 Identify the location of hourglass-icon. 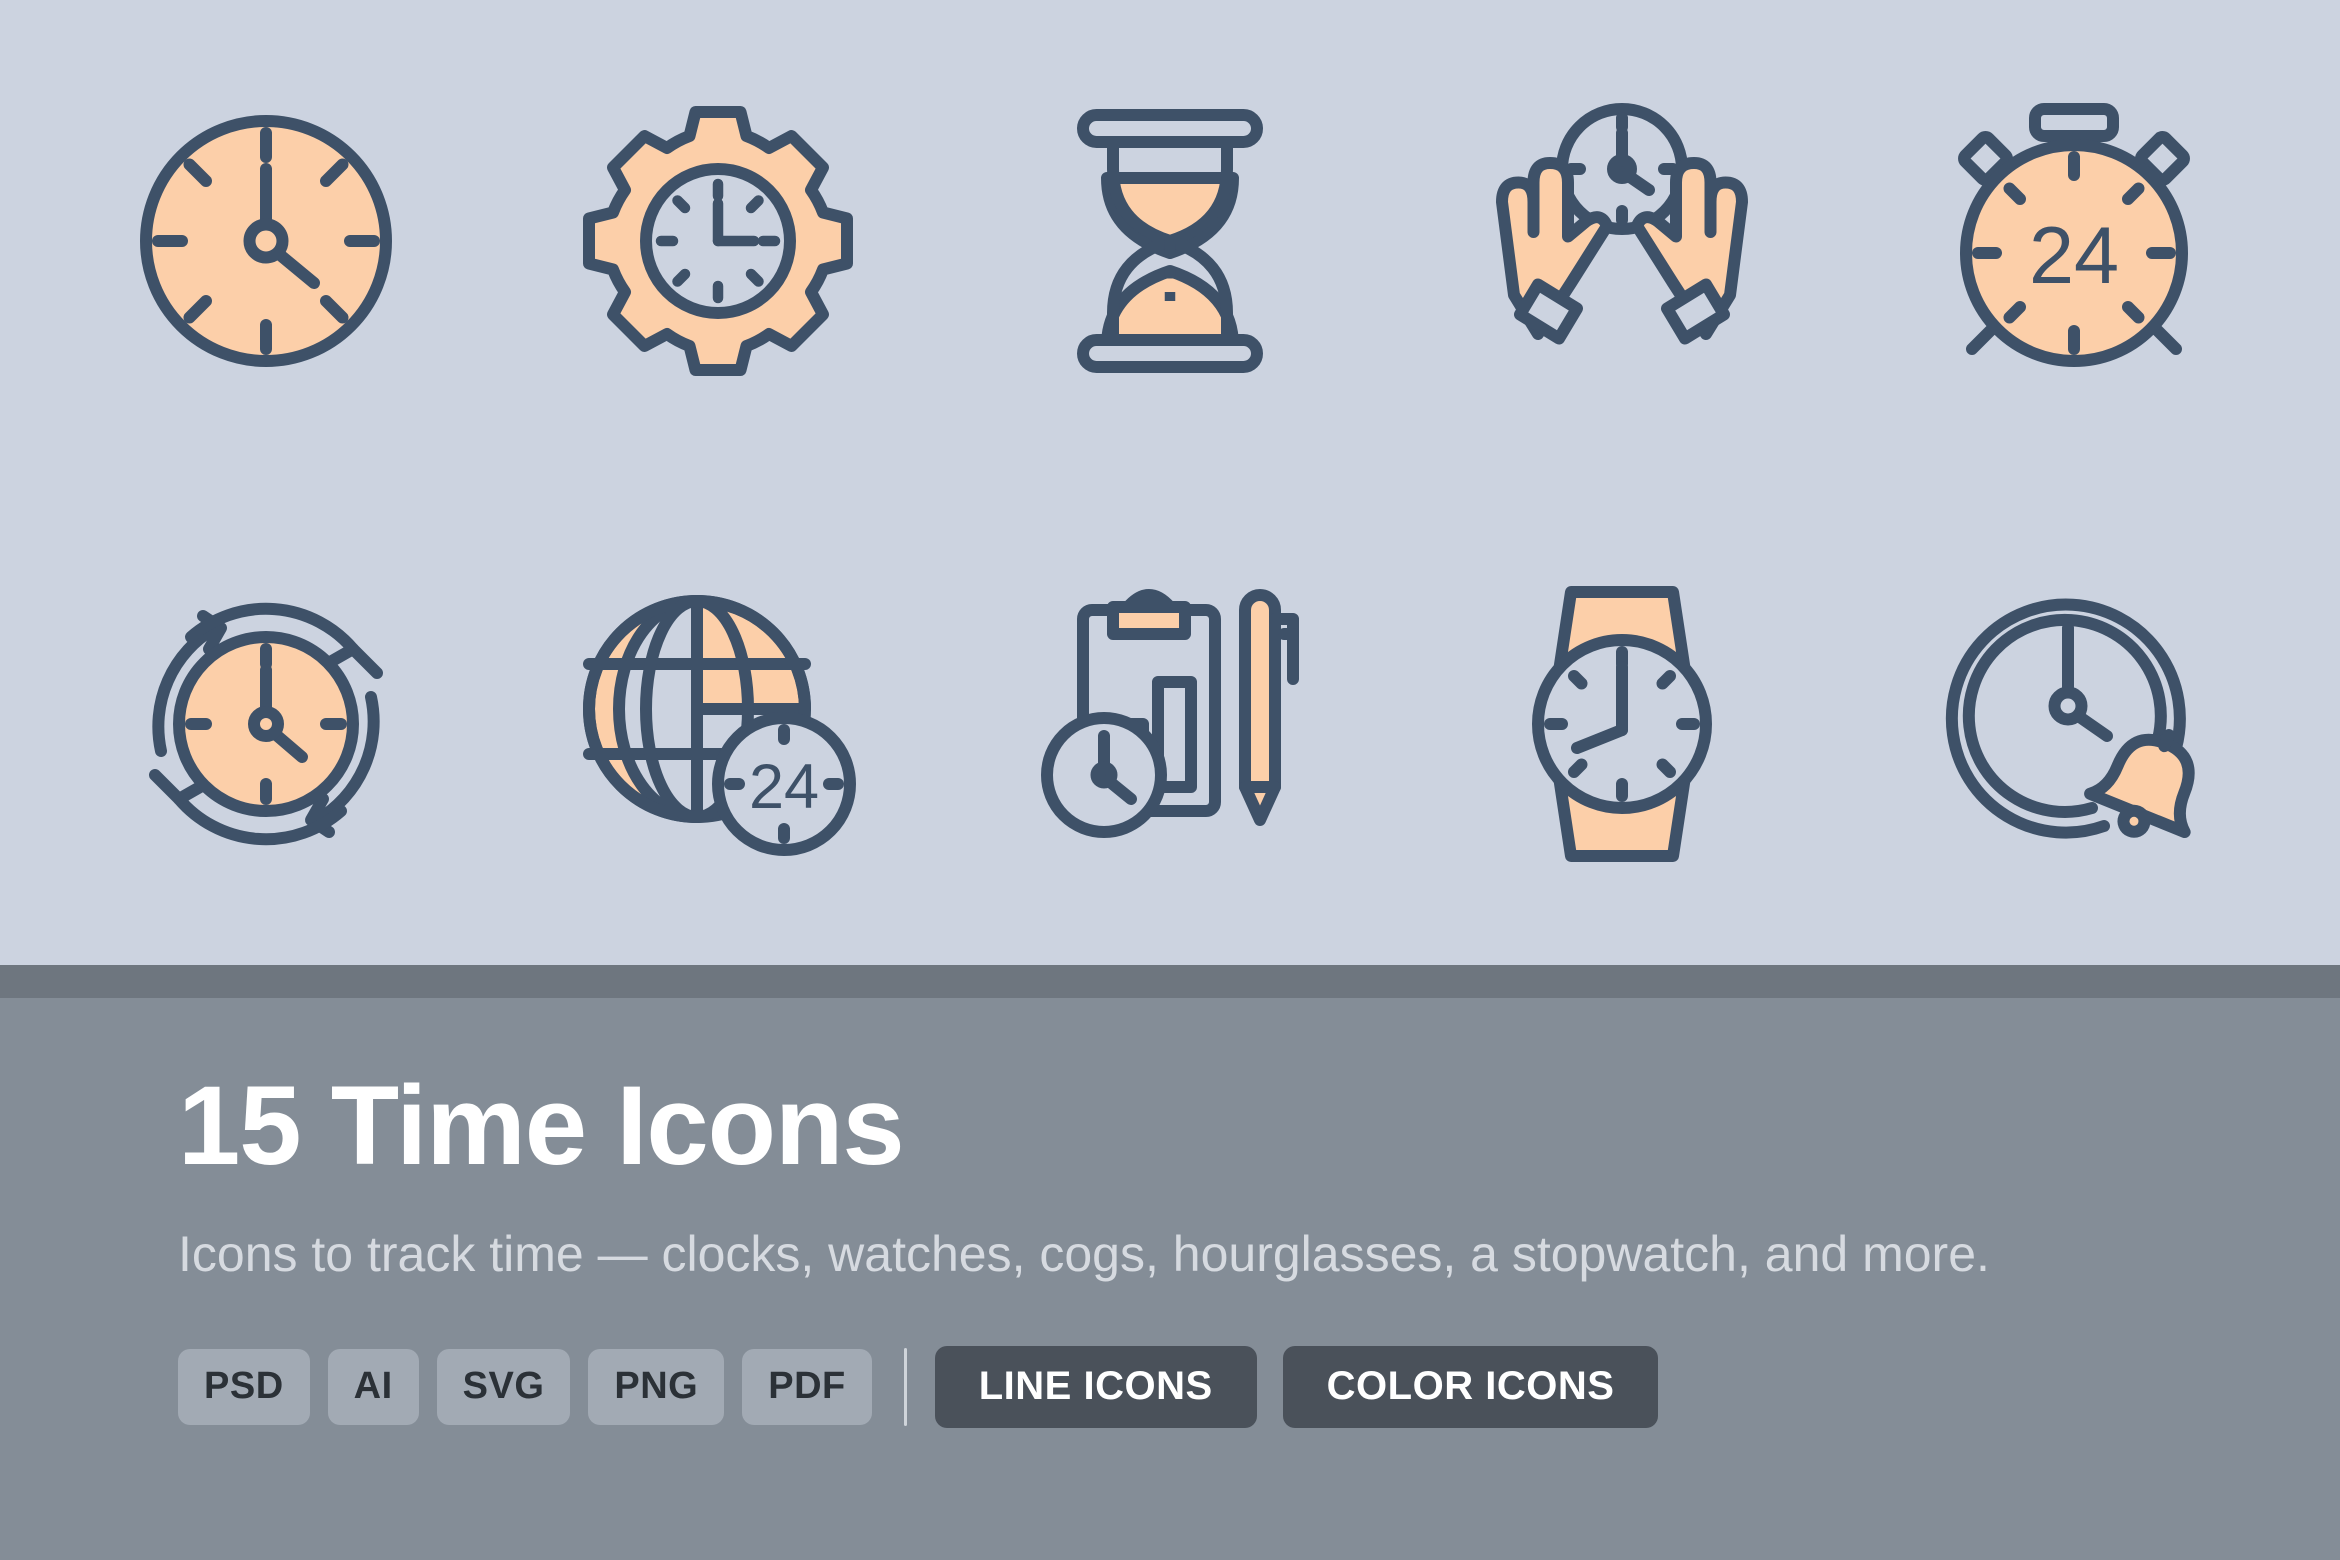
(1170, 241).